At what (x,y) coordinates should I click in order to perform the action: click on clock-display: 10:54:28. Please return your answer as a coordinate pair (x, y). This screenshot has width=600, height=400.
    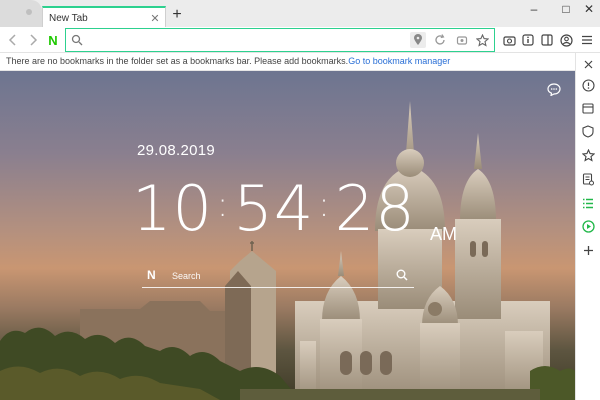
    Looking at the image, I should click on (274, 207).